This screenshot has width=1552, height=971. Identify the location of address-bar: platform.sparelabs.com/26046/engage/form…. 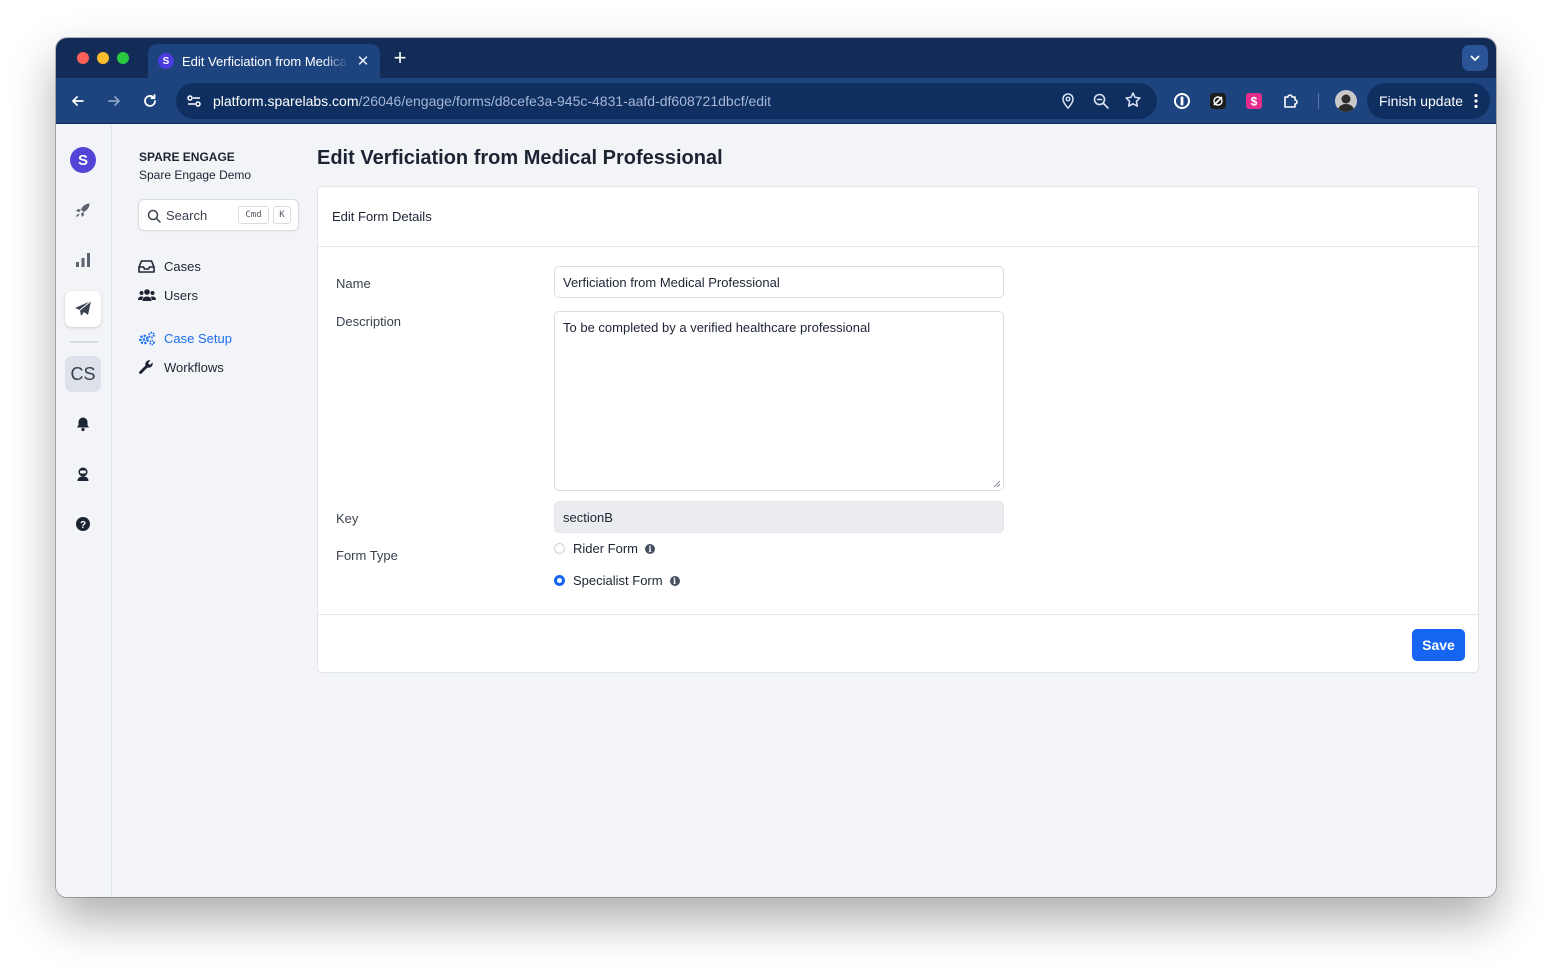
(666, 101).